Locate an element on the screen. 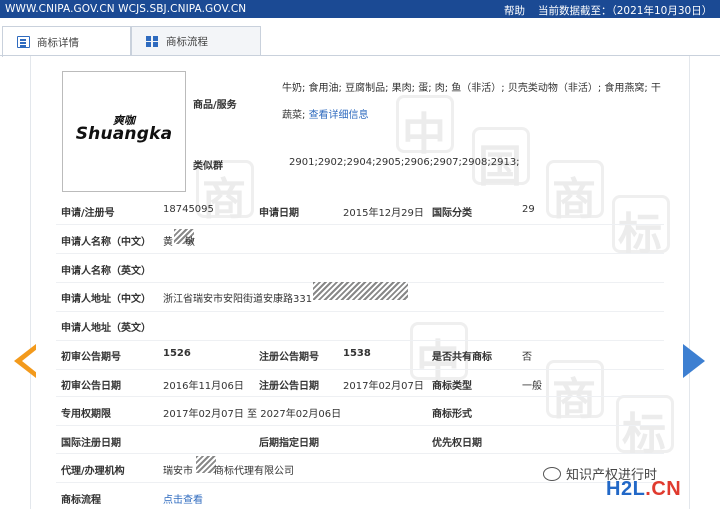  prelim-no-value: 1526 is located at coordinates (177, 353).